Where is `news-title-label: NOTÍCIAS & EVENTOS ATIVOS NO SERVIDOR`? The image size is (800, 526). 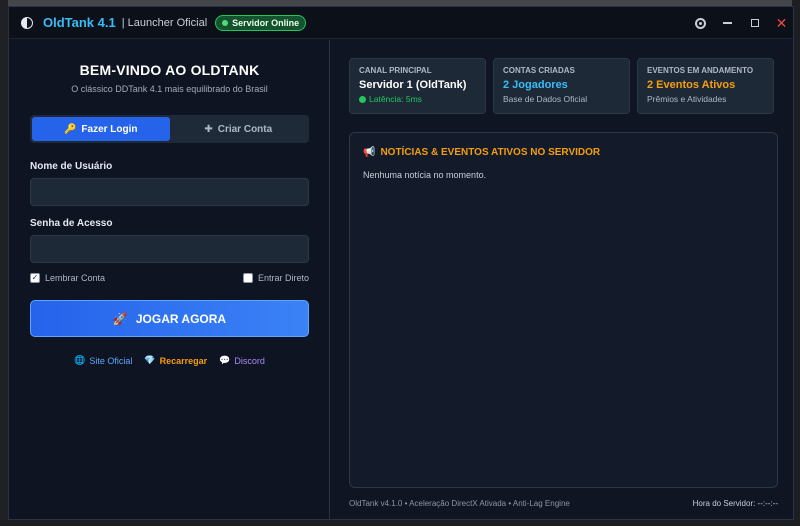 news-title-label: NOTÍCIAS & EVENTOS ATIVOS NO SERVIDOR is located at coordinates (490, 152).